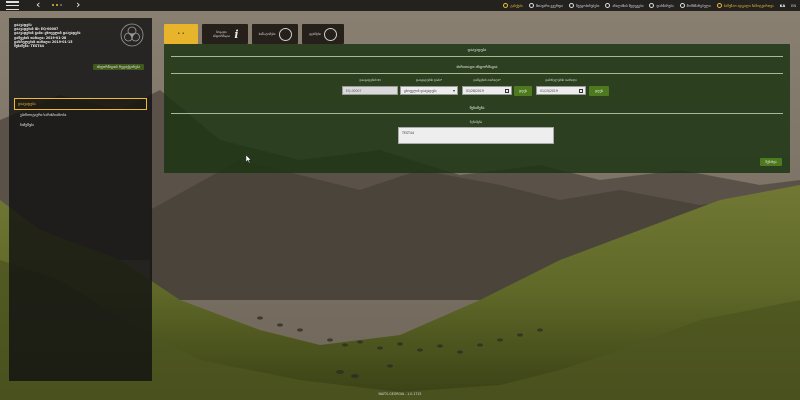 Image resolution: width=800 pixels, height=400 pixels. What do you see at coordinates (12, 5) in the screenshot?
I see `menu-icon` at bounding box center [12, 5].